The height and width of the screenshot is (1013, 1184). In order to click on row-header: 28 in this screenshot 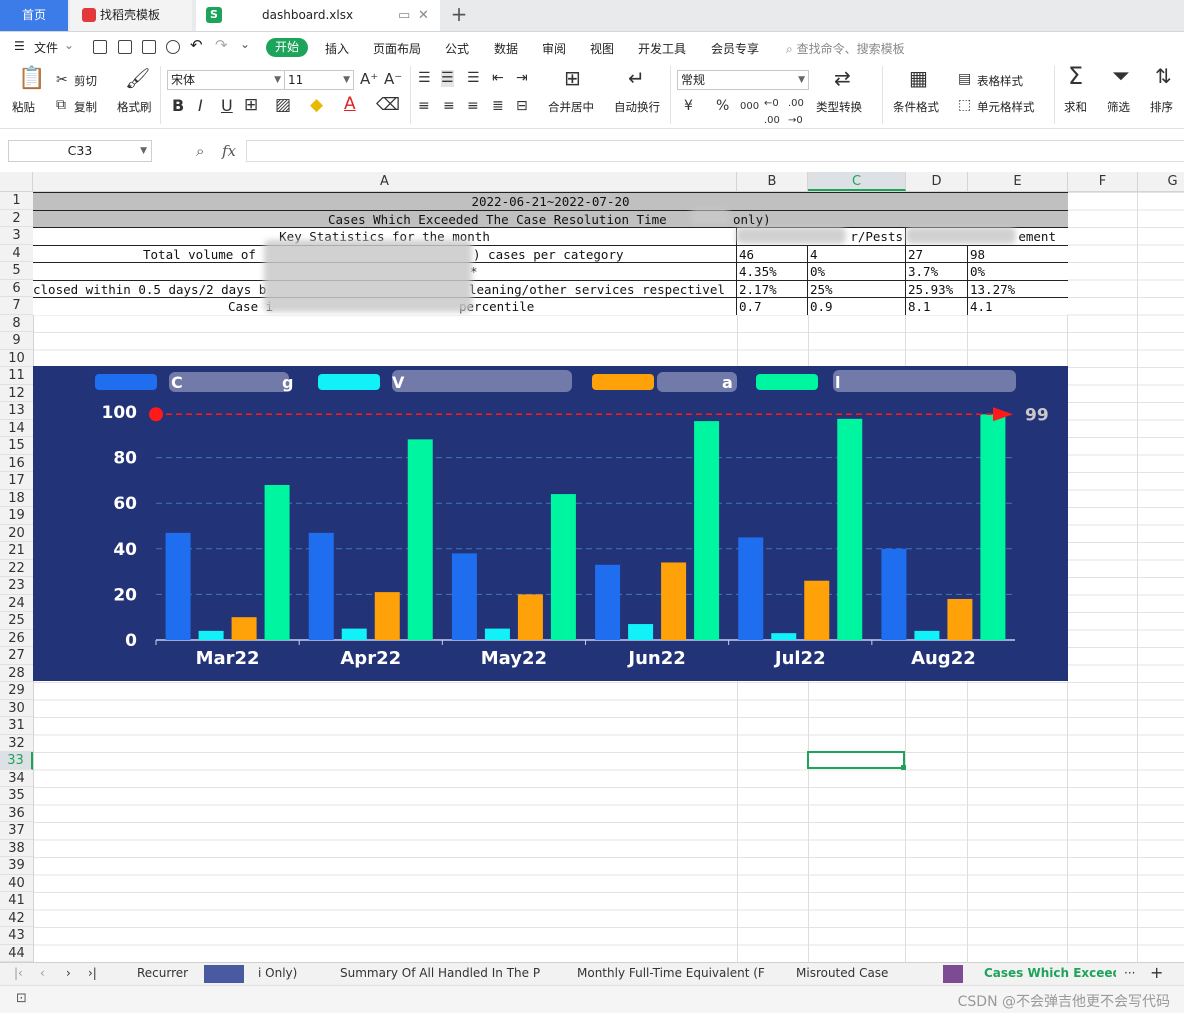, I will do `click(16, 673)`.